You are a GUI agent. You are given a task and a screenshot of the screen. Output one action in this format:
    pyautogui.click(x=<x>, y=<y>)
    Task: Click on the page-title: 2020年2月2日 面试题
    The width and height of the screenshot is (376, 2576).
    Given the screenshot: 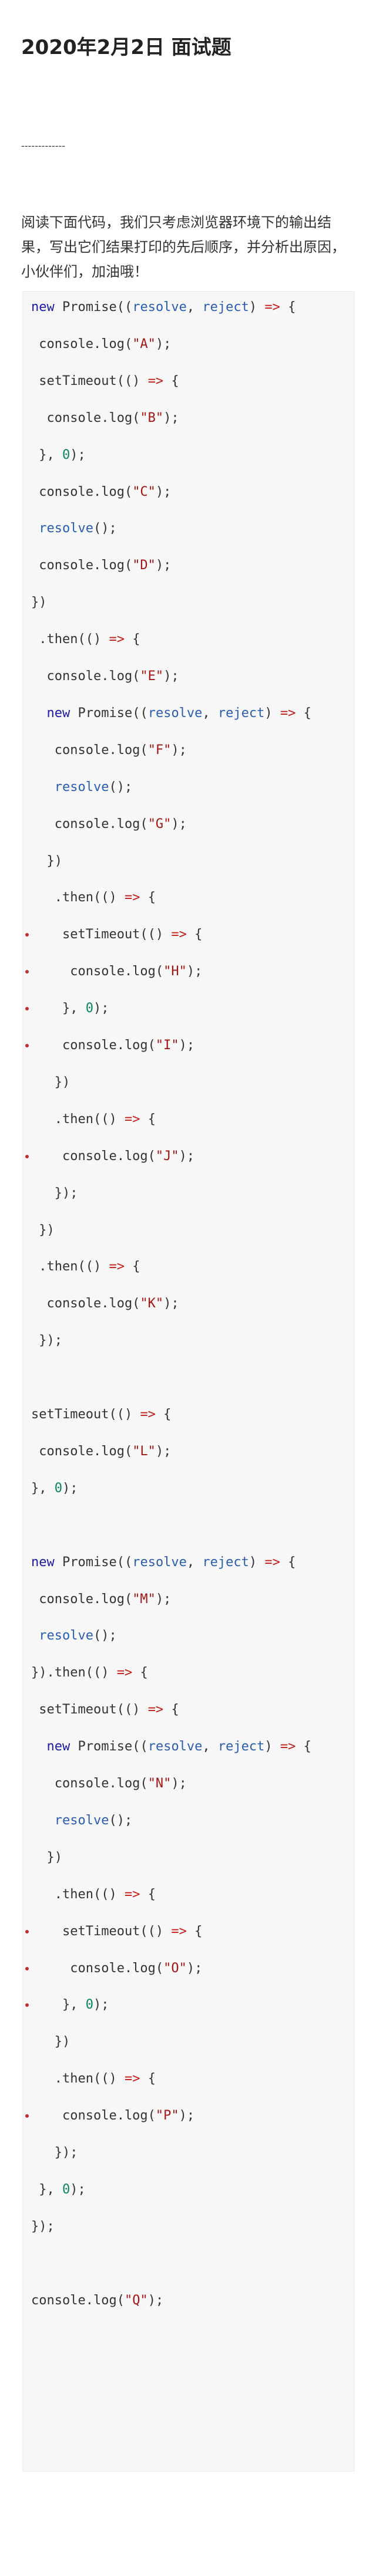 What is the action you would take?
    pyautogui.click(x=126, y=47)
    